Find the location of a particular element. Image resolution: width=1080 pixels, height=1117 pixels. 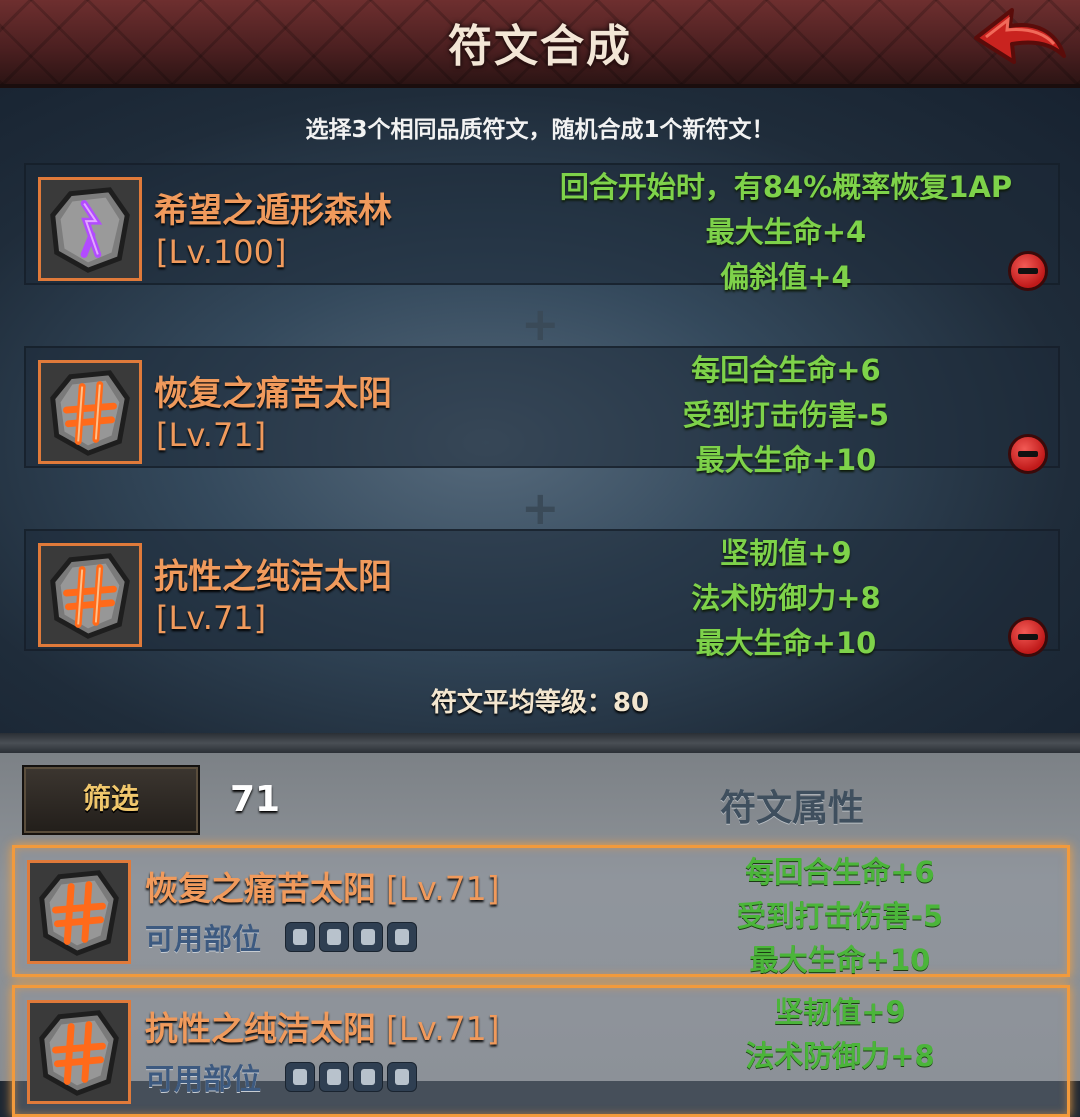

rune-slot-2: 恢复之痛苦太阳 [Lv.71] 每回合生命+6 受到打击伤害-5 最大生命+10 is located at coordinates (542, 411).